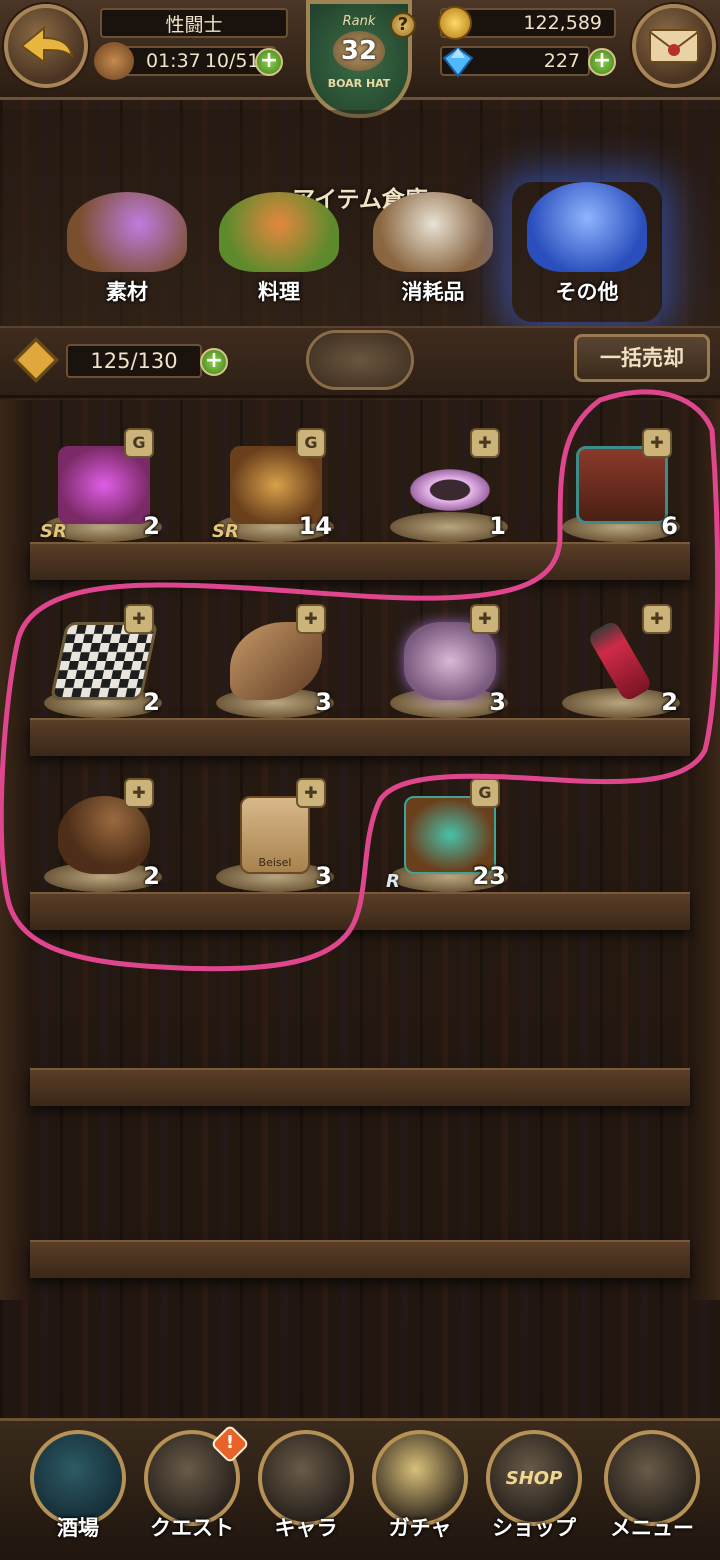 The image size is (720, 1560). I want to click on gold-amount: 122,589, so click(562, 23).